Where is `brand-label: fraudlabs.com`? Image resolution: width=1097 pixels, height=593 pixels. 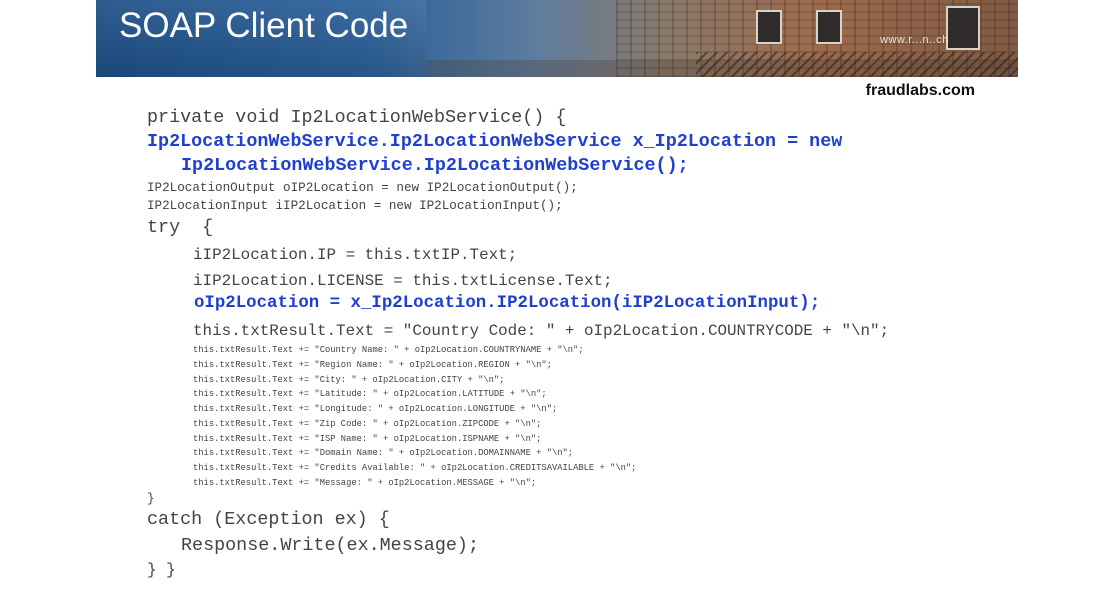 brand-label: fraudlabs.com is located at coordinates (920, 90).